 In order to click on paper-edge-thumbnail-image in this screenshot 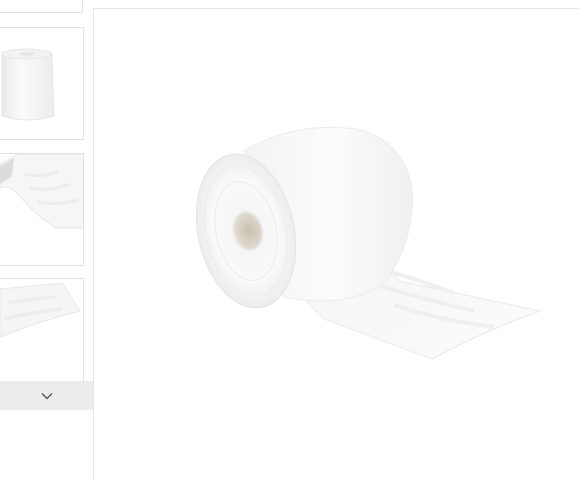, I will do `click(41, 330)`.